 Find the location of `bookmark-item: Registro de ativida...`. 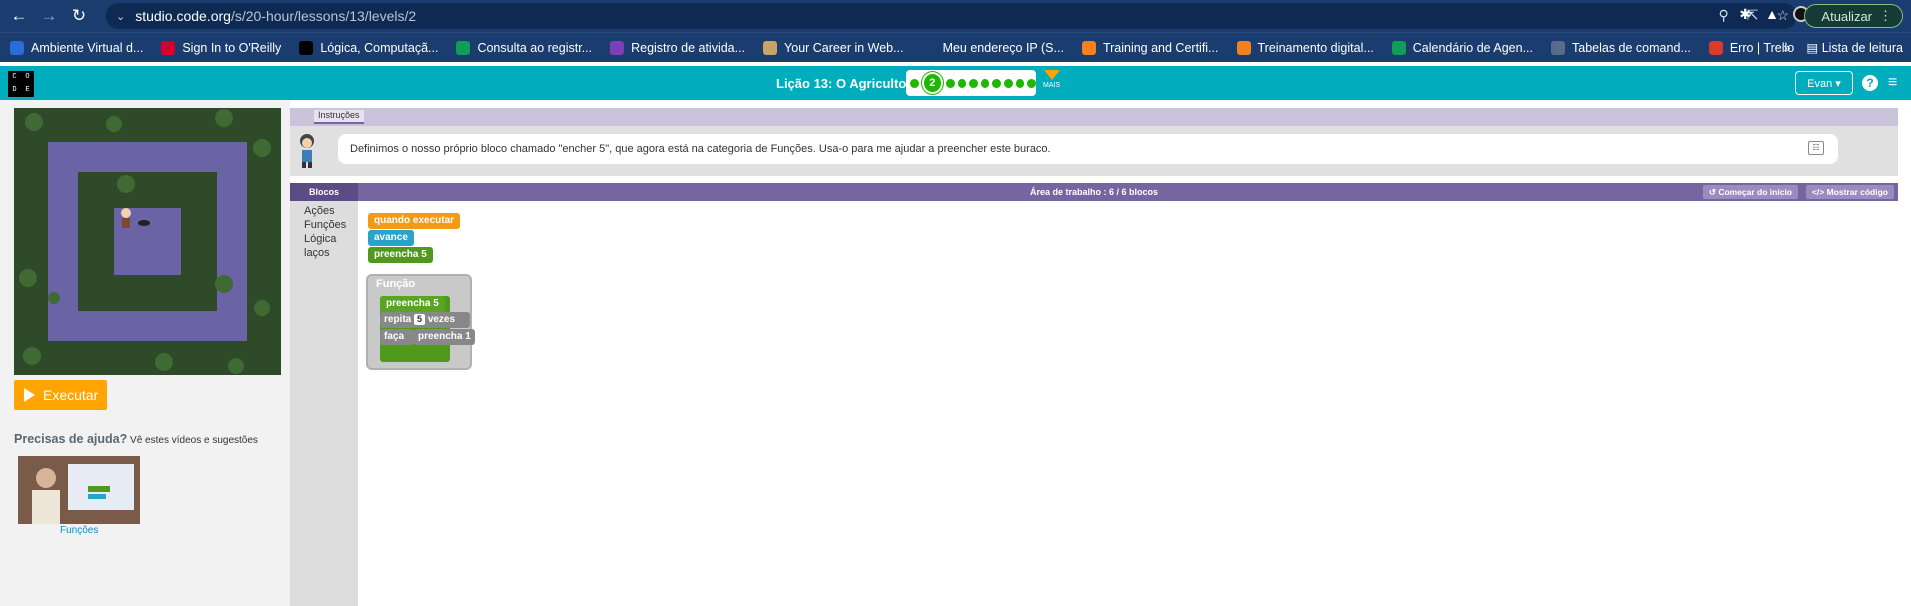

bookmark-item: Registro de ativida... is located at coordinates (678, 47).